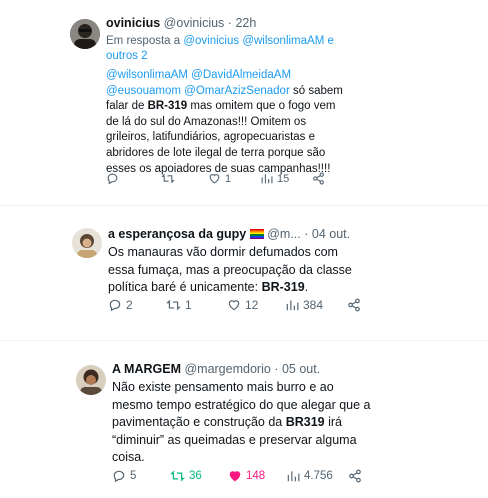  What do you see at coordinates (331, 234) in the screenshot?
I see `timestamp: 04 out.` at bounding box center [331, 234].